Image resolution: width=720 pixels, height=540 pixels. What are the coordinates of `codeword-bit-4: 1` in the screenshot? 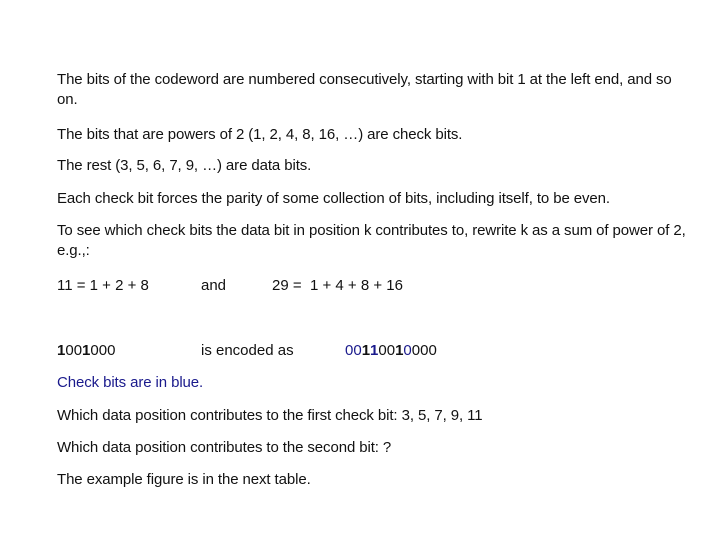 It's located at (374, 350).